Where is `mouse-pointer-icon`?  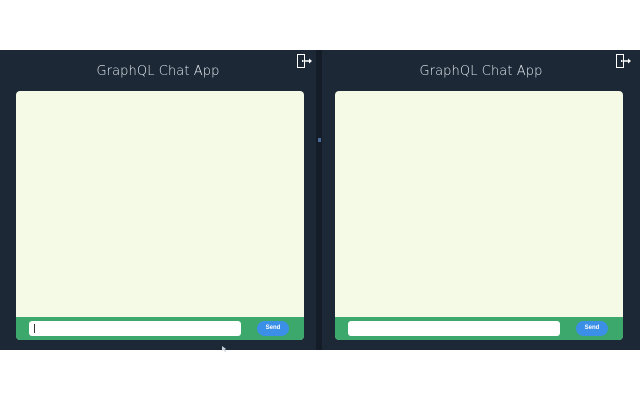
mouse-pointer-icon is located at coordinates (224, 349).